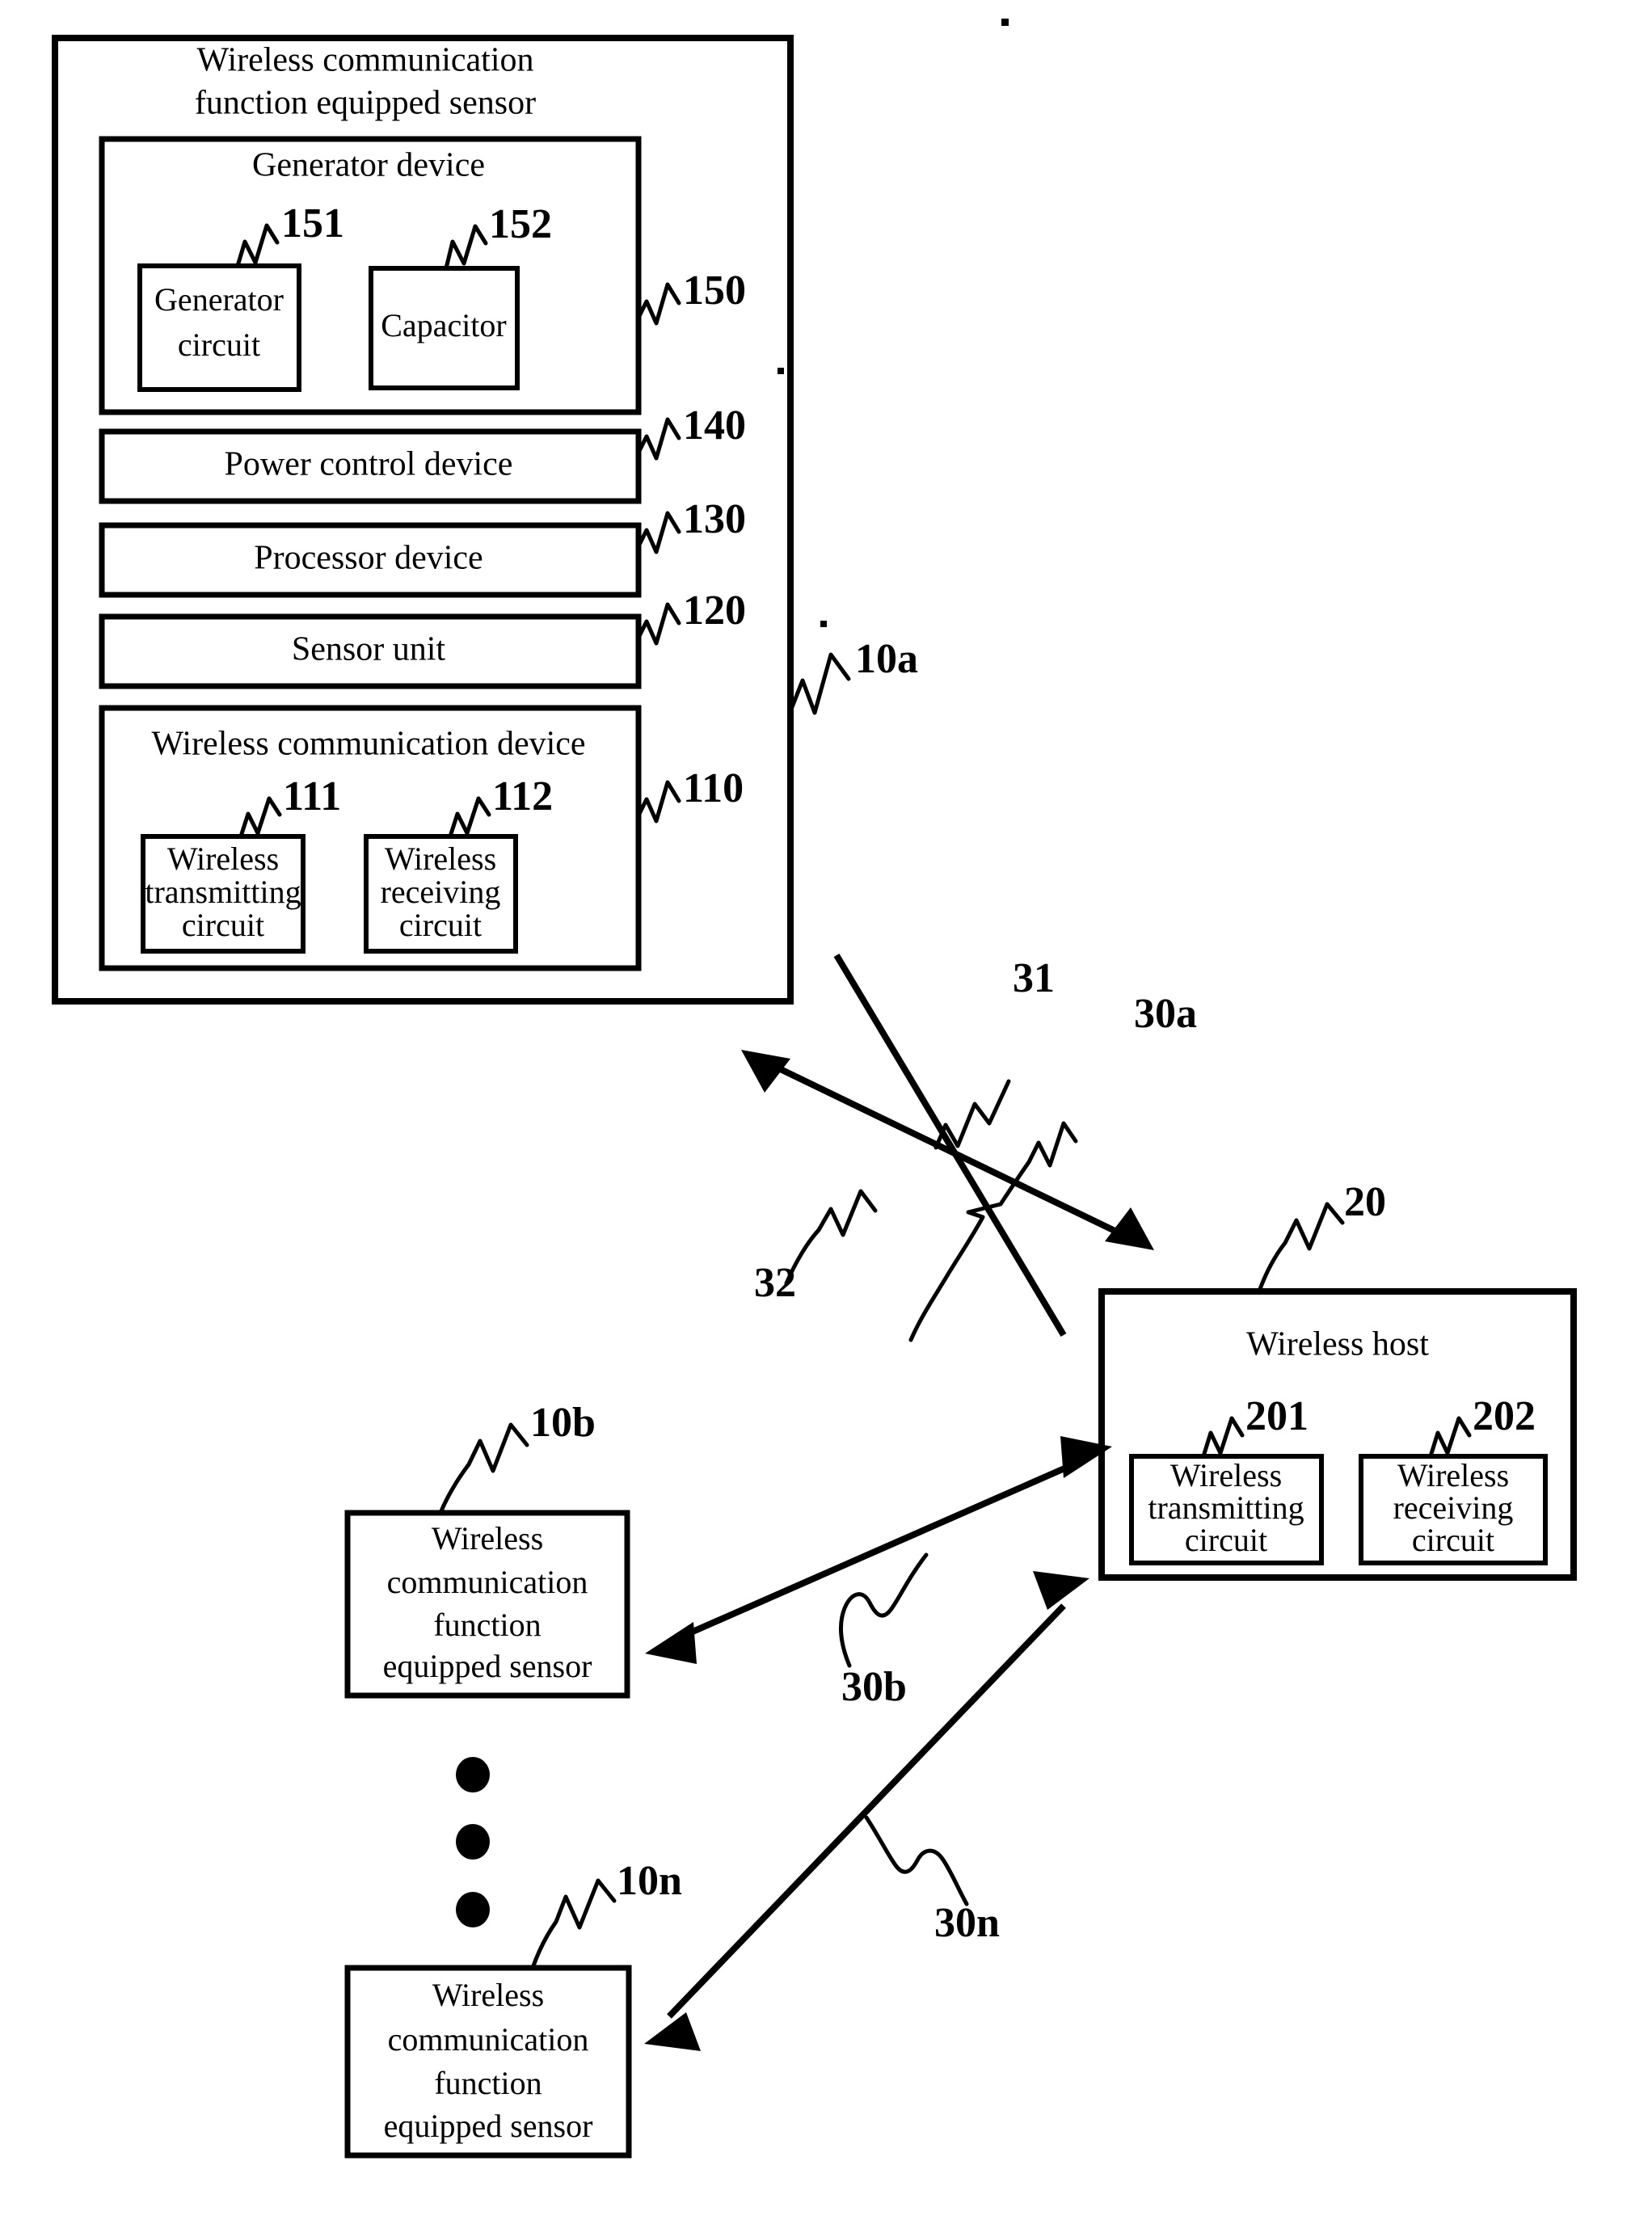 This screenshot has height=2220, width=1652. I want to click on label-32-group: 32, so click(816, 1247).